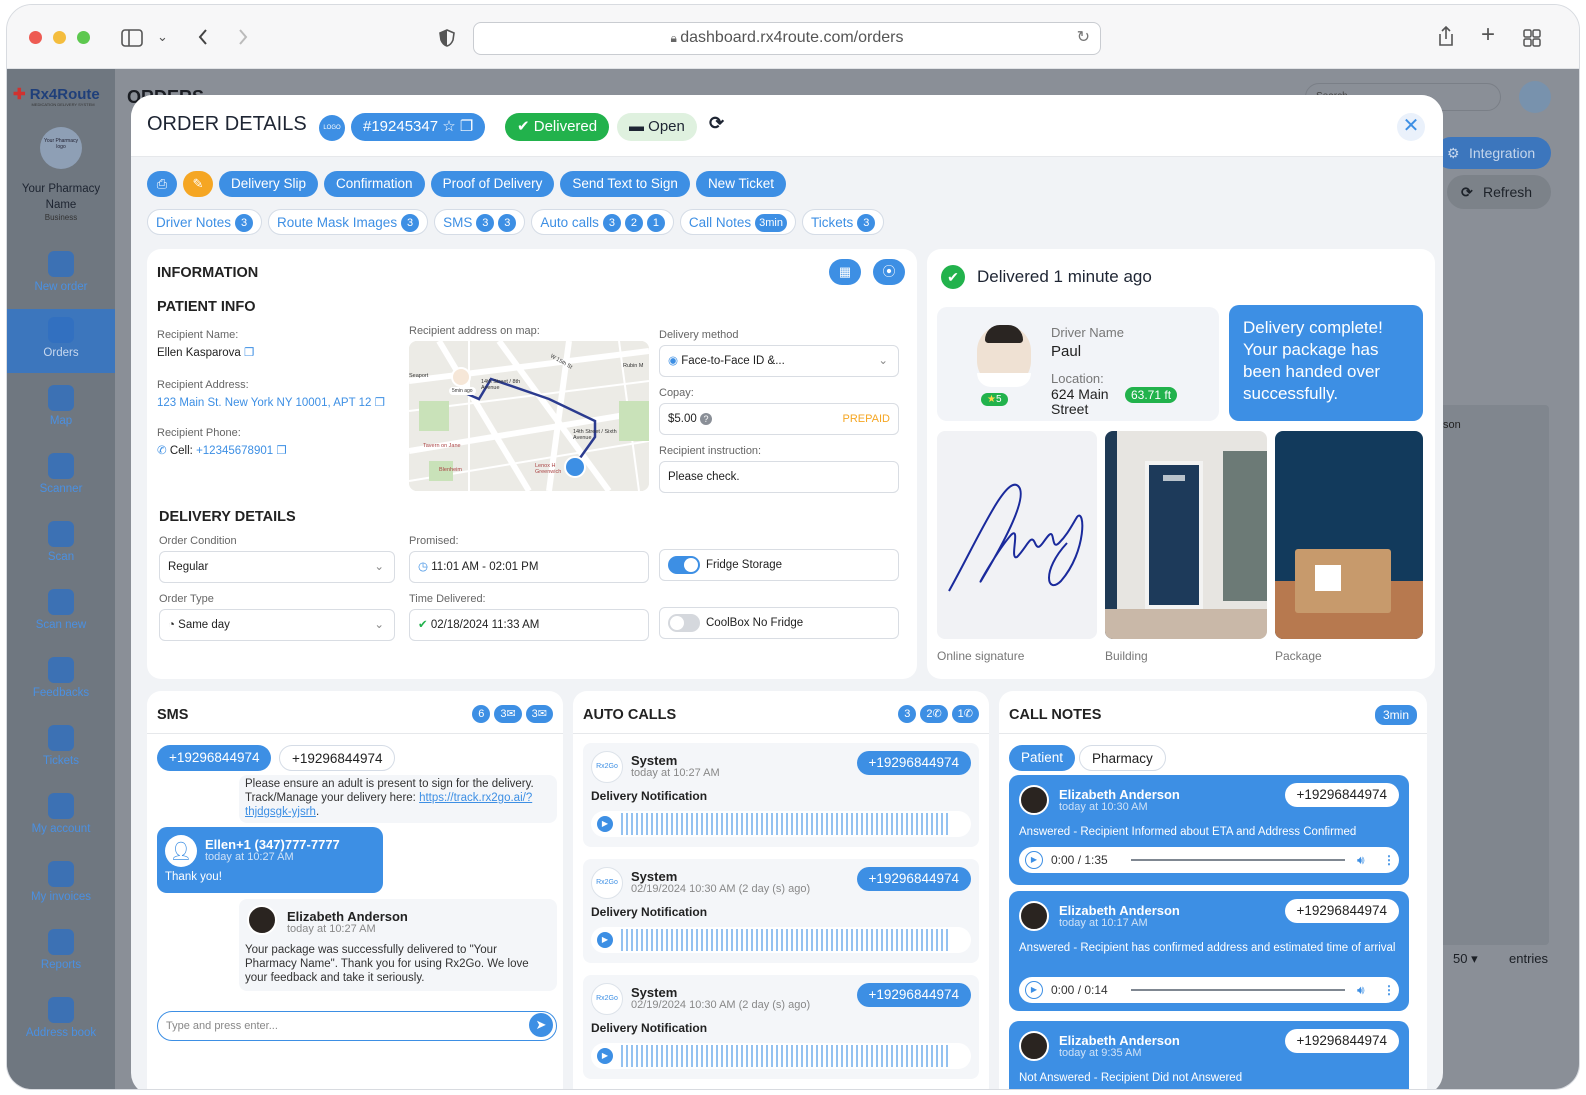 The height and width of the screenshot is (1095, 1586). What do you see at coordinates (779, 419) in the screenshot?
I see `copay-field: $5.00 ? PREPAID` at bounding box center [779, 419].